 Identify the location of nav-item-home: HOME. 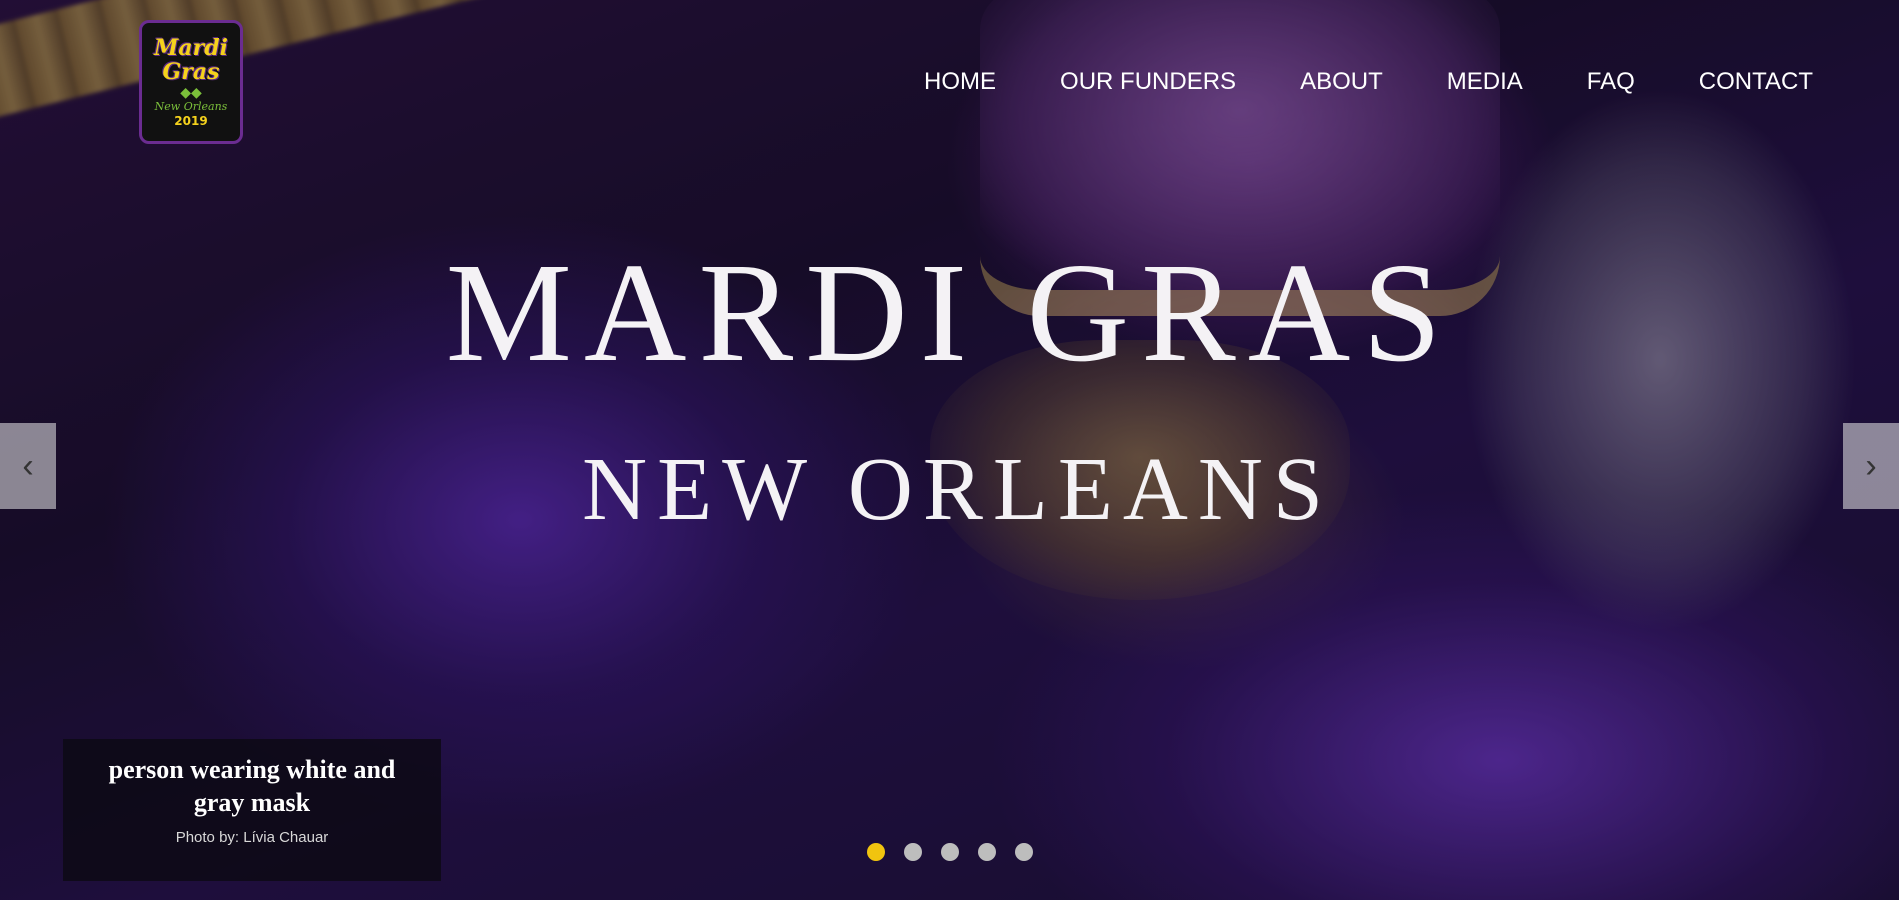
(960, 82).